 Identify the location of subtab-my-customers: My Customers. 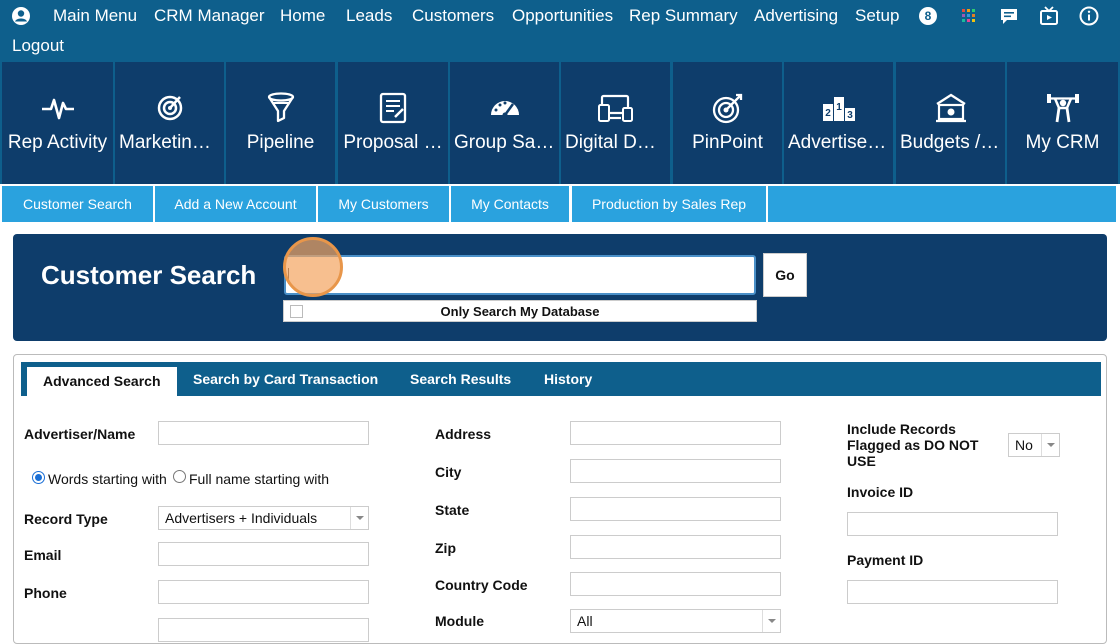
(383, 204).